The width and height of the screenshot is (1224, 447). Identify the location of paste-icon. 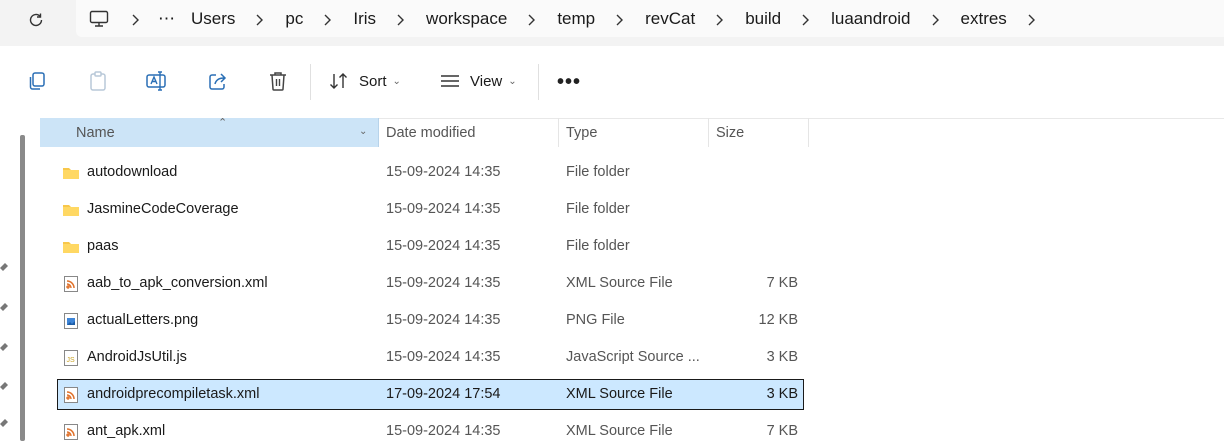
(98, 81).